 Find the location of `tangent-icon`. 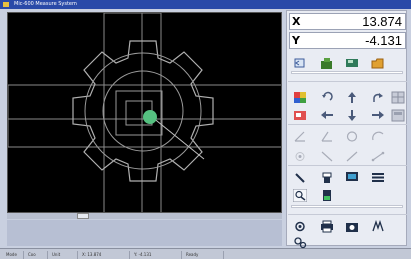

tangent-icon is located at coordinates (352, 155).